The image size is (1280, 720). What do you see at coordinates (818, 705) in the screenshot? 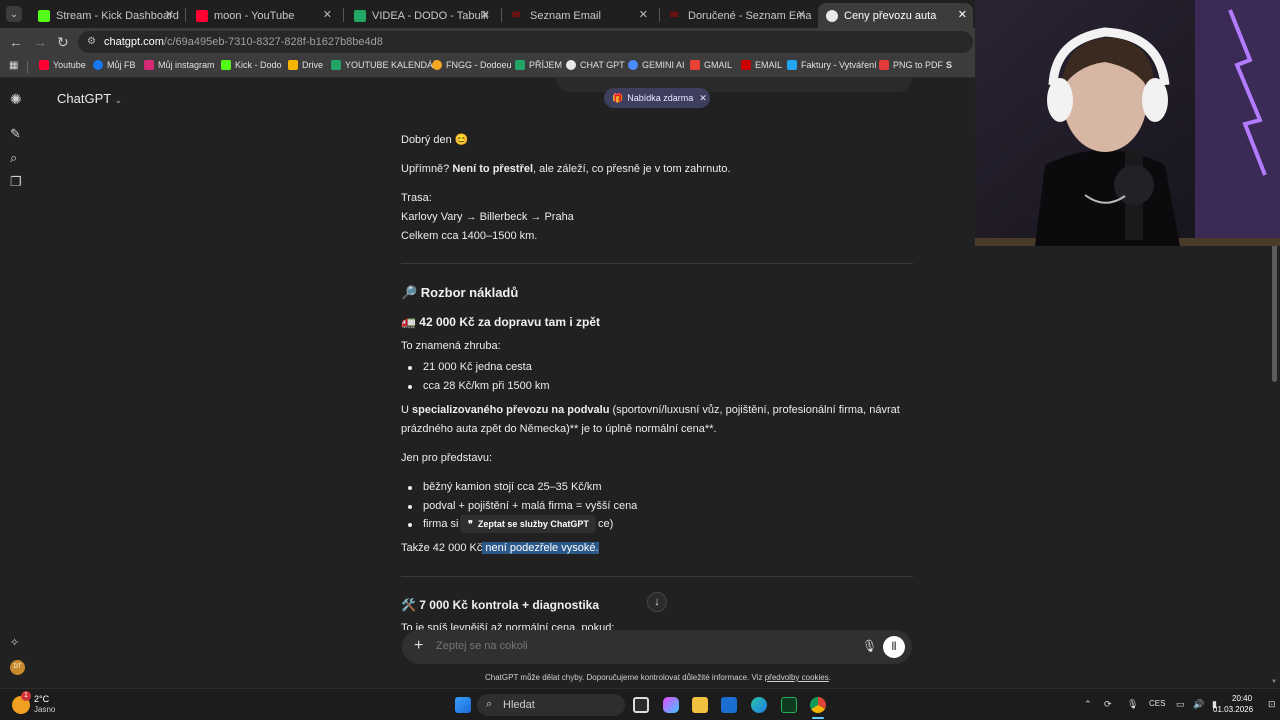
I see `chrome-icon` at bounding box center [818, 705].